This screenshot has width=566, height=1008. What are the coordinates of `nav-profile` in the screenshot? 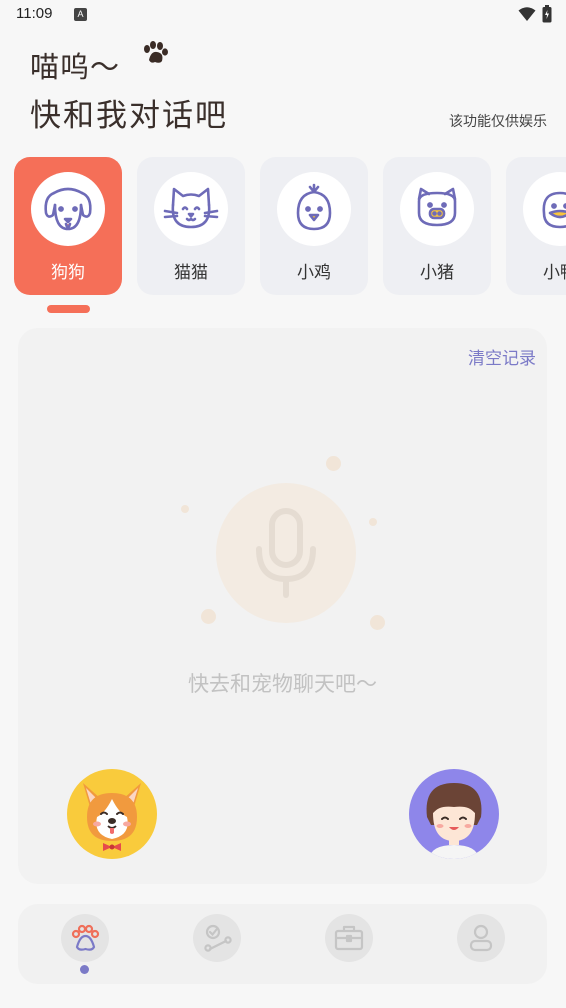 It's located at (481, 938).